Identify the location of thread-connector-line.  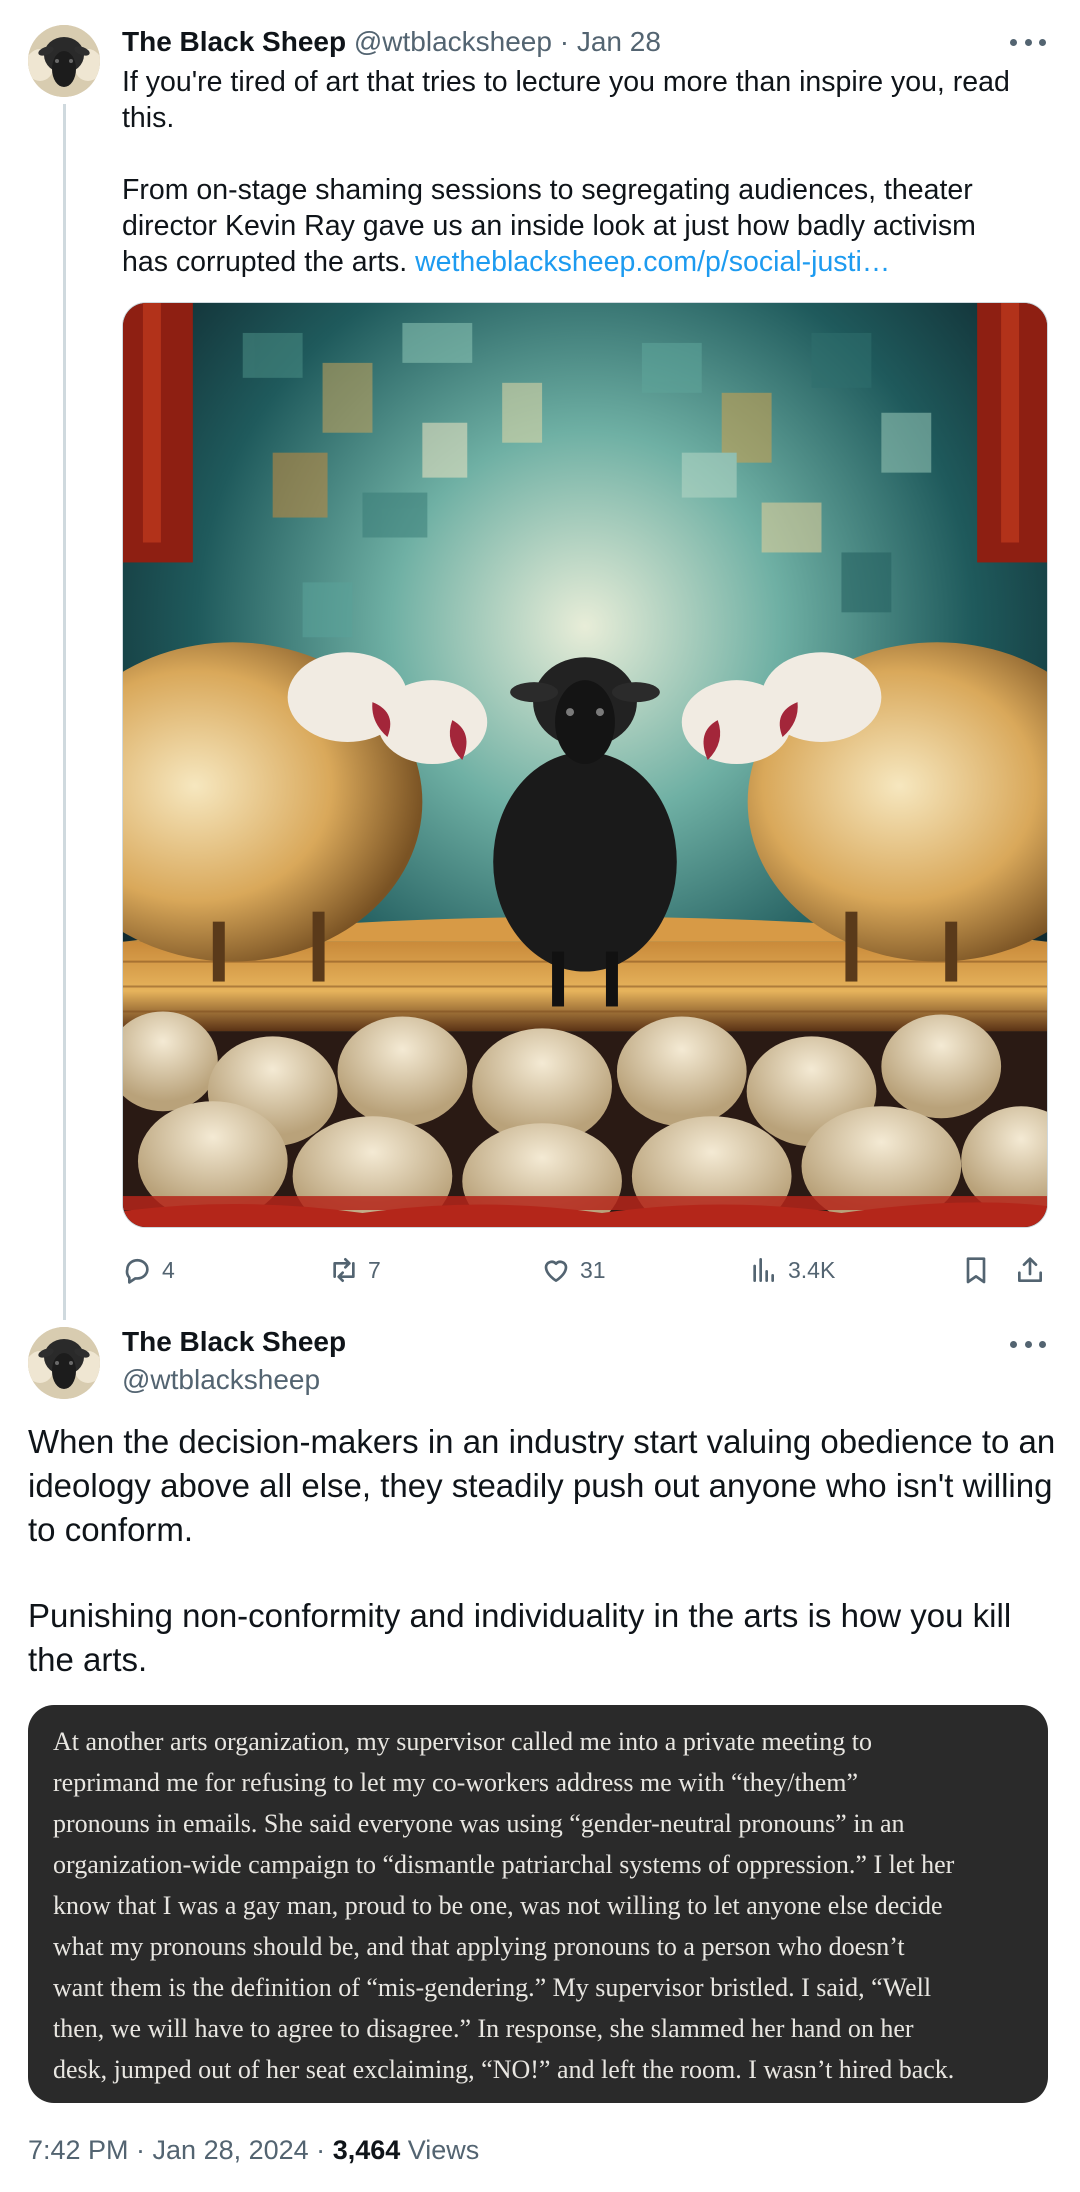
(64, 712).